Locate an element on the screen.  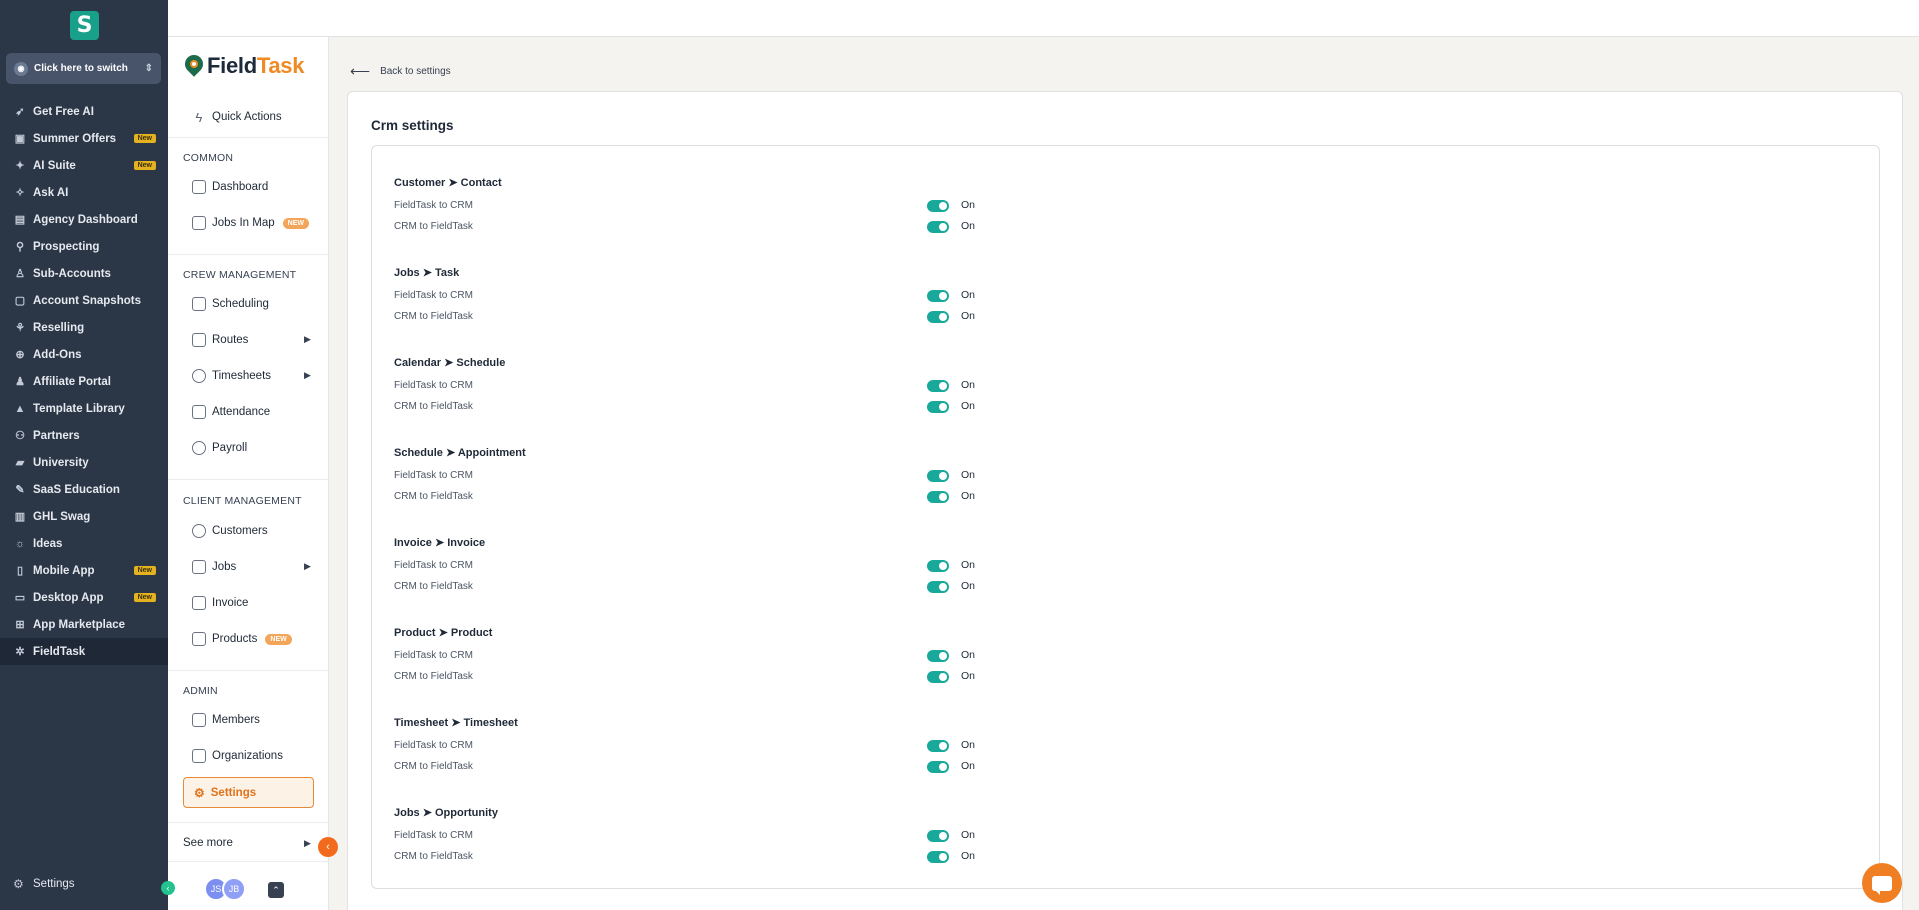
sidebar-item-account-snapshots: ▢ Account Snapshots is located at coordinates (84, 300).